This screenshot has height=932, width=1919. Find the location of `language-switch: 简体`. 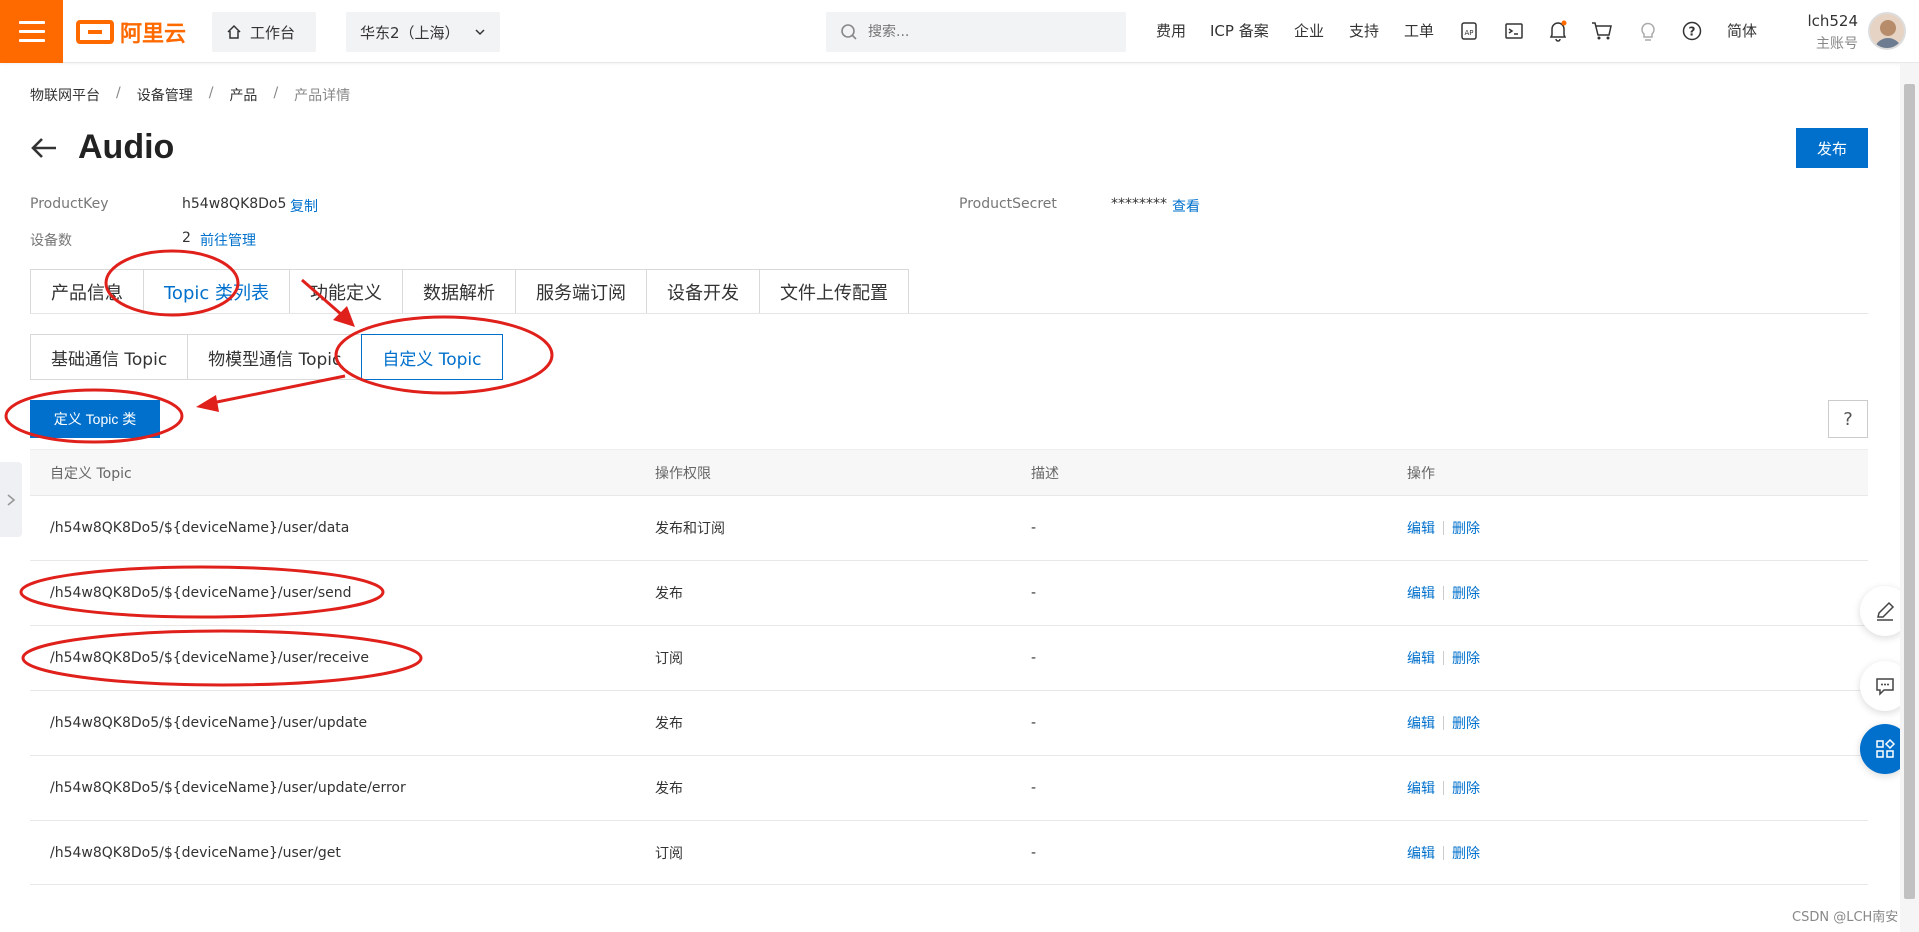

language-switch: 简体 is located at coordinates (1742, 30).